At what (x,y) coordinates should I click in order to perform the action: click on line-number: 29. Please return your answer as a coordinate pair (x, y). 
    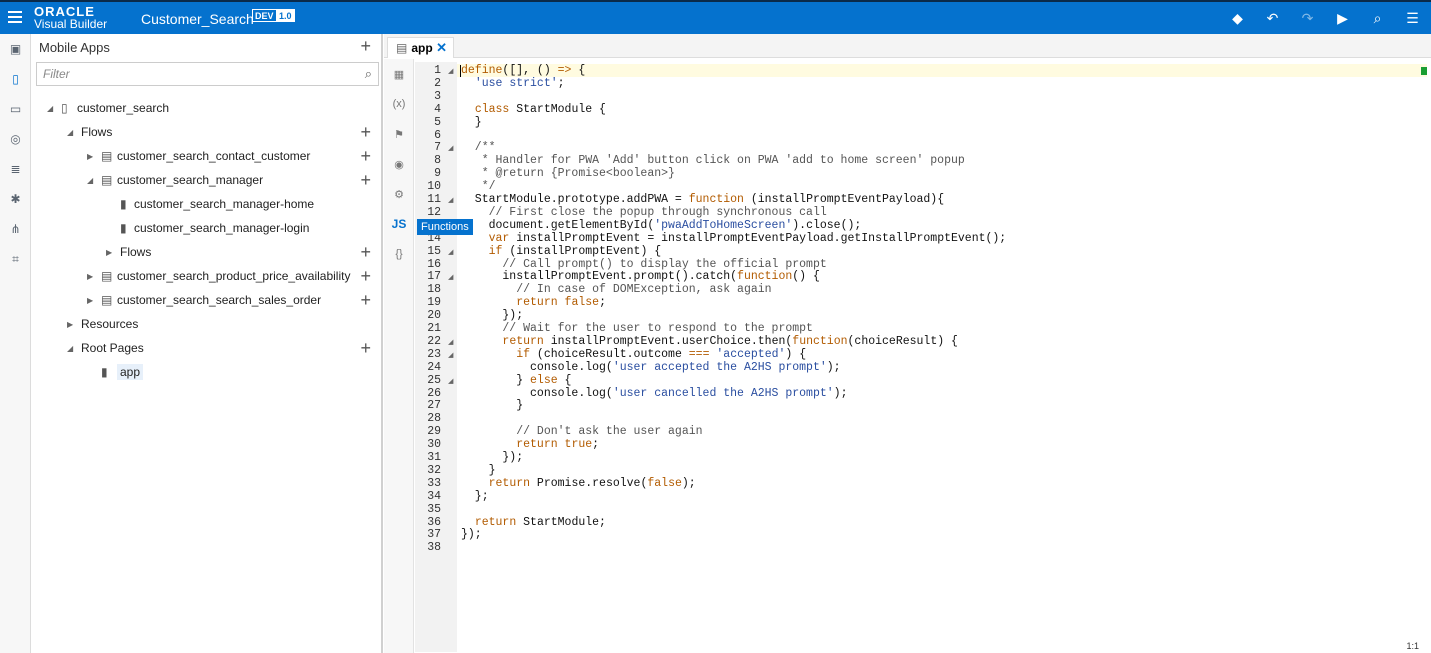
    Looking at the image, I should click on (434, 432).